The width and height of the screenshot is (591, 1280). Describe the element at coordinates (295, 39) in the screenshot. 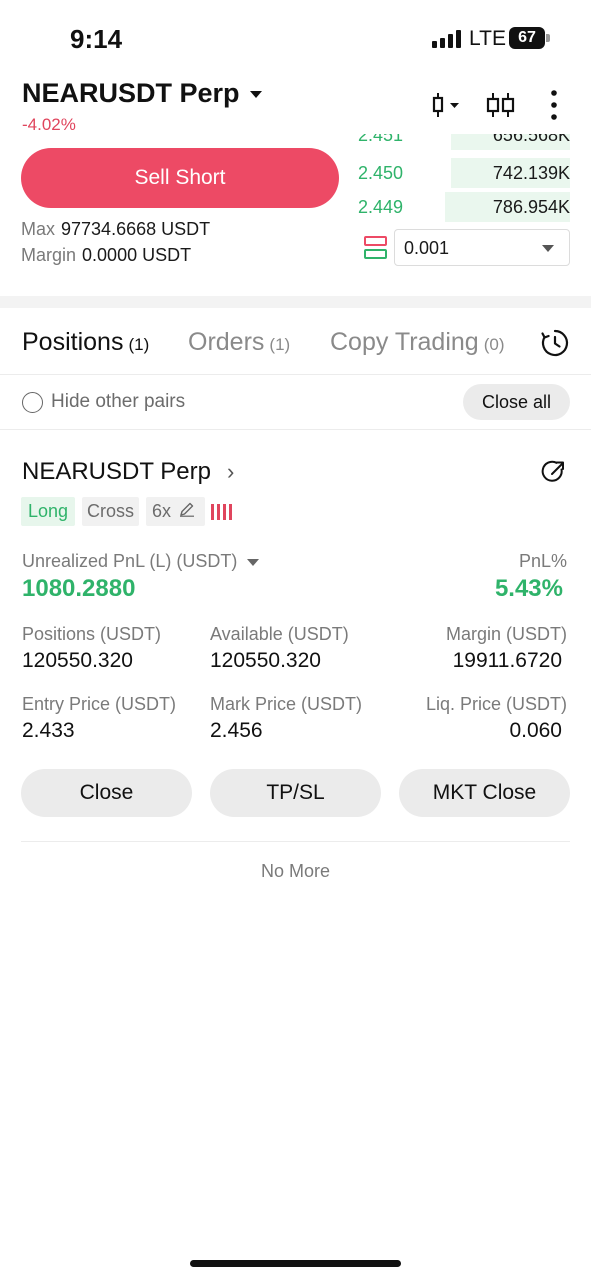

I see `status-bar: 9:14 LTE 67` at that location.